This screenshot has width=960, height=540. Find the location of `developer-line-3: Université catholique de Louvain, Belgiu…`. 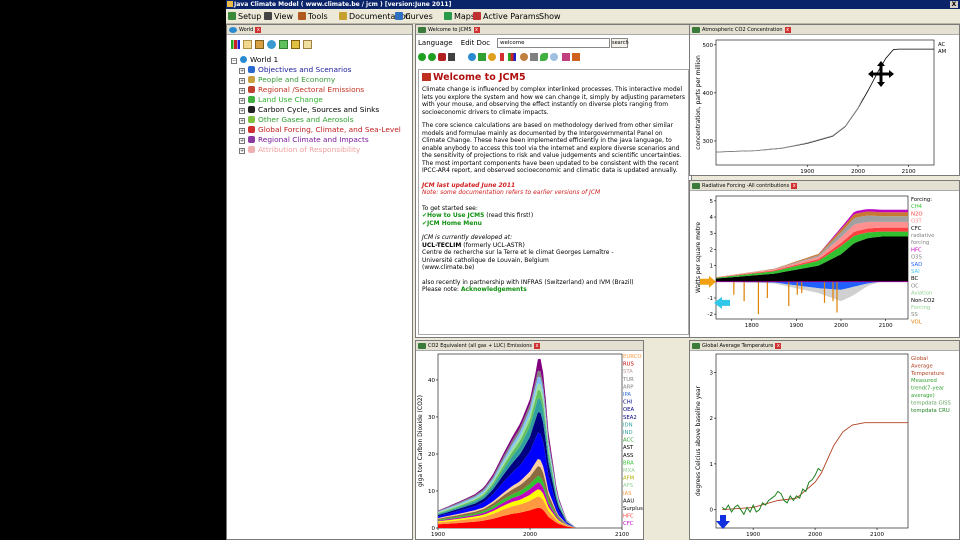

developer-line-3: Université catholique de Louvain, Belgiu… is located at coordinates (485, 260).